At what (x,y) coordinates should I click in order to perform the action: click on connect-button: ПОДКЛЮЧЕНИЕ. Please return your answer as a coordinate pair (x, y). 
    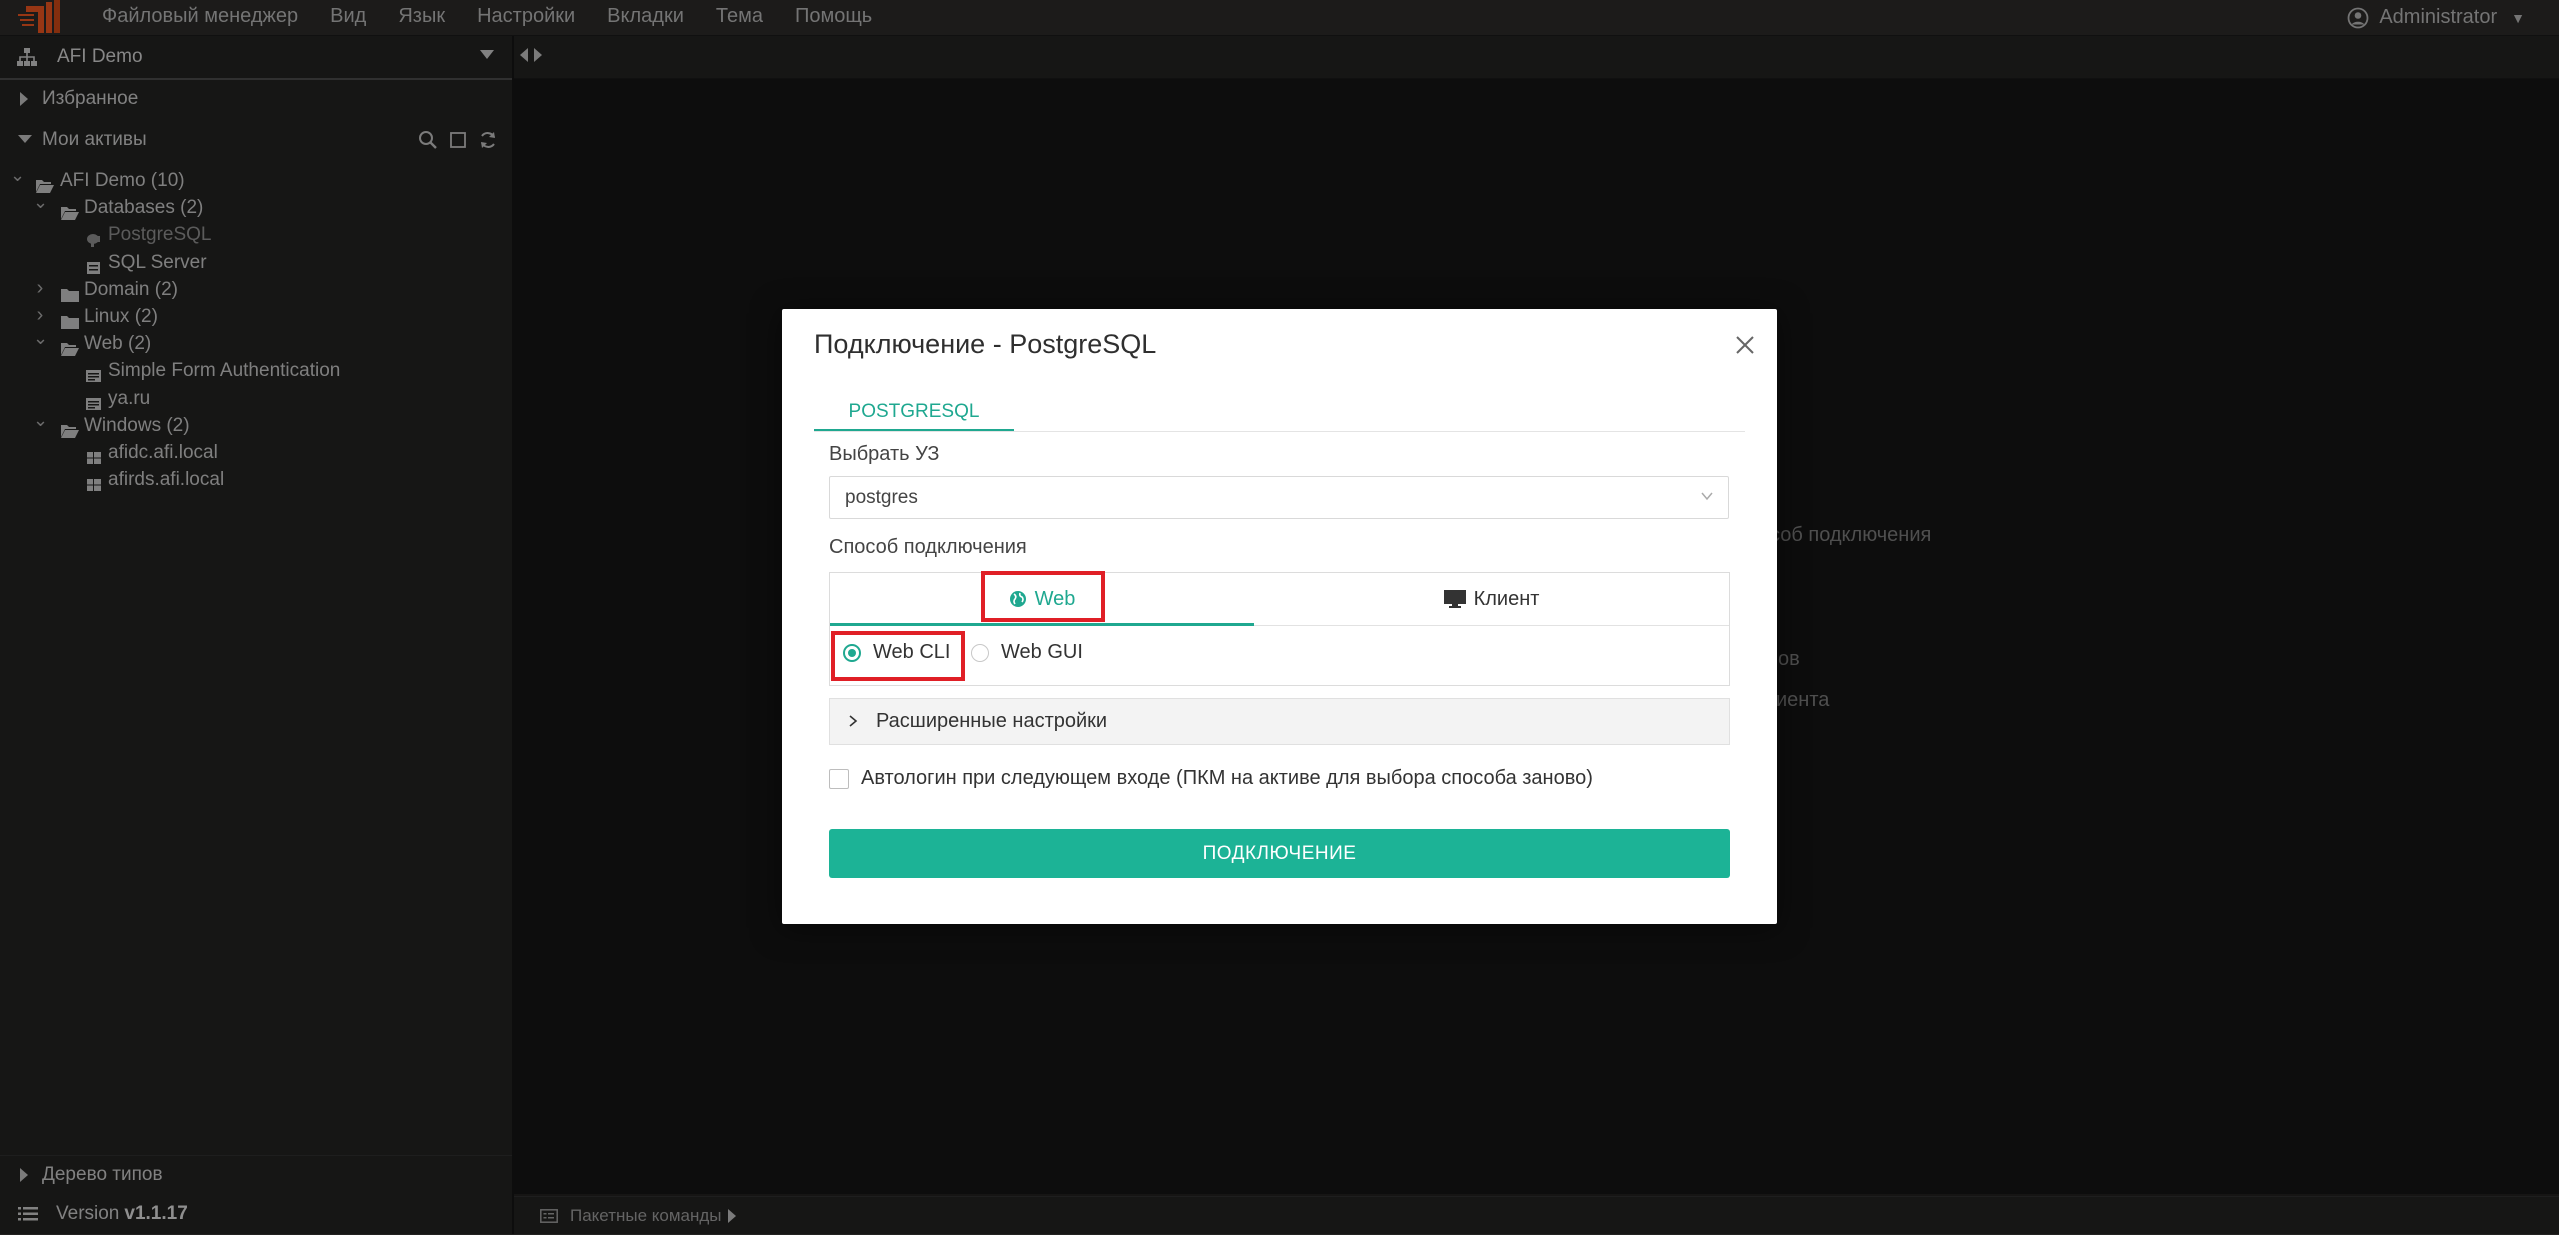
    Looking at the image, I should click on (1279, 853).